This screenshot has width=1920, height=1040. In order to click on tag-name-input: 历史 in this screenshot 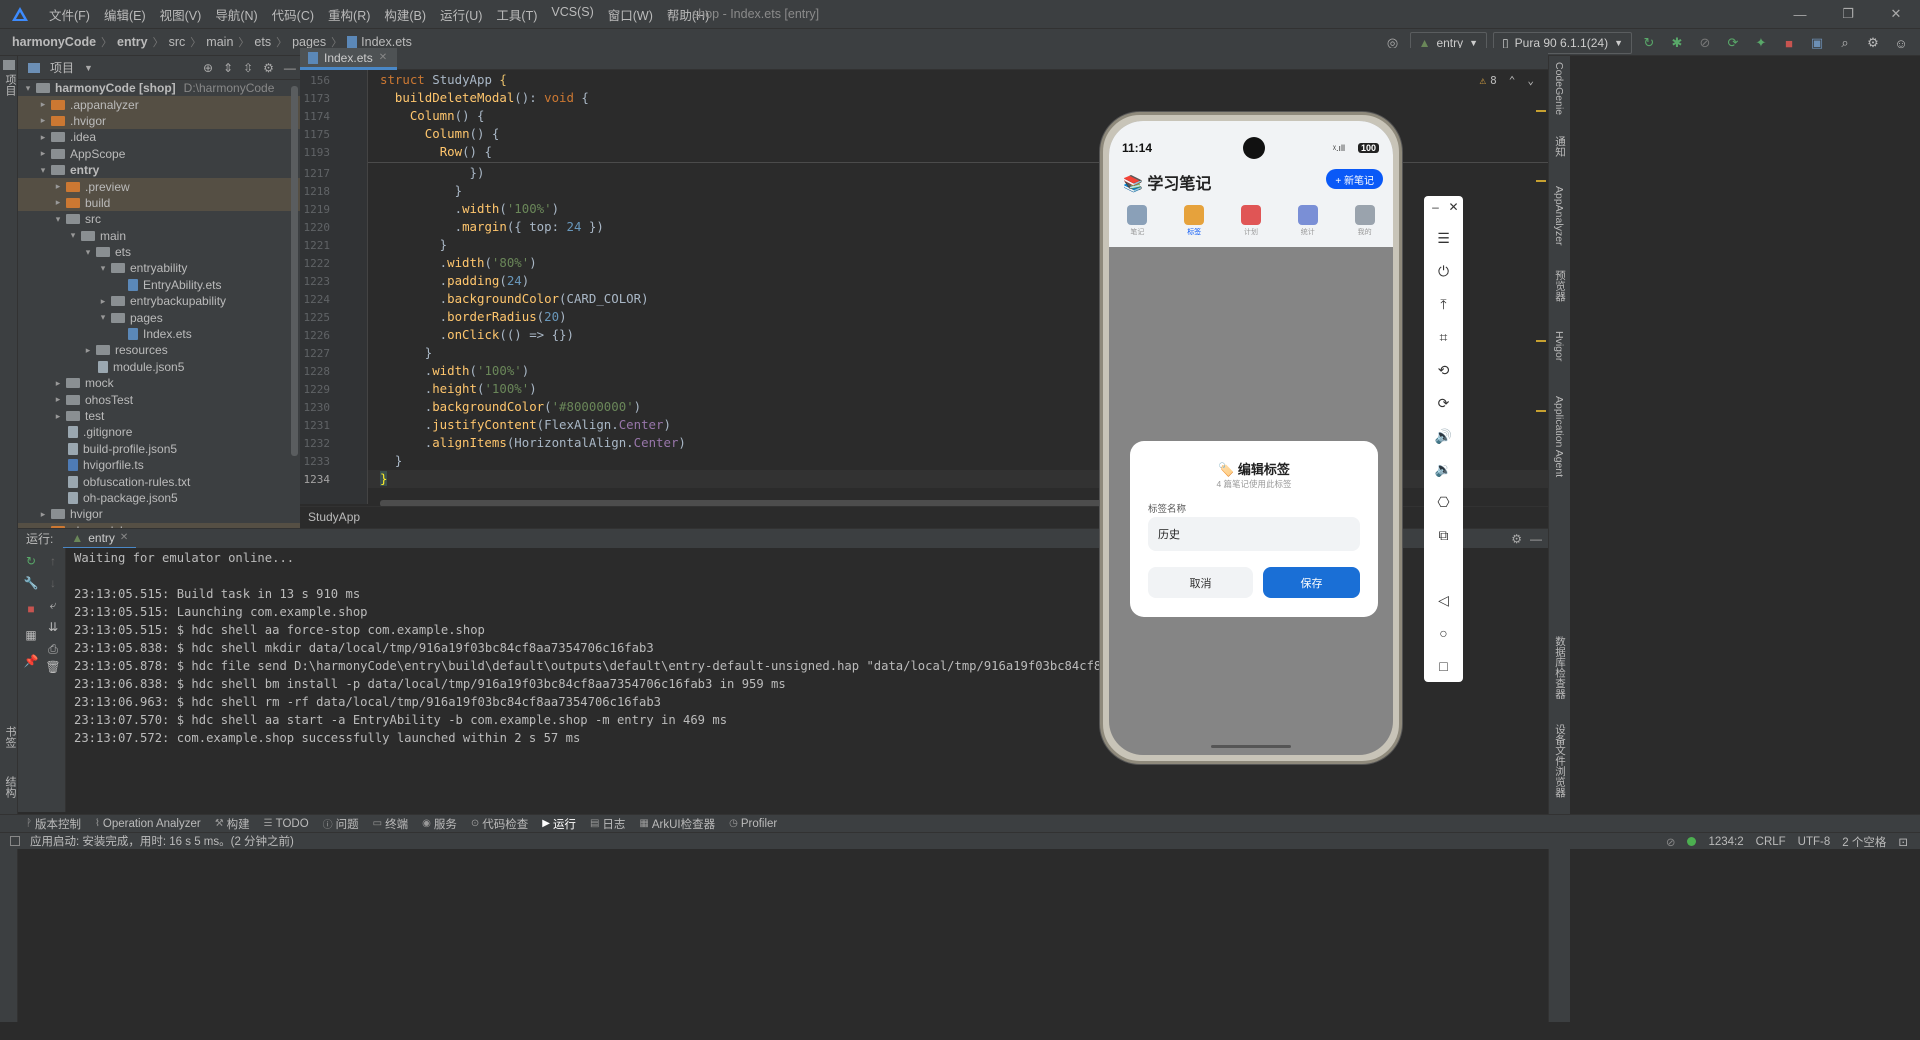, I will do `click(1254, 534)`.